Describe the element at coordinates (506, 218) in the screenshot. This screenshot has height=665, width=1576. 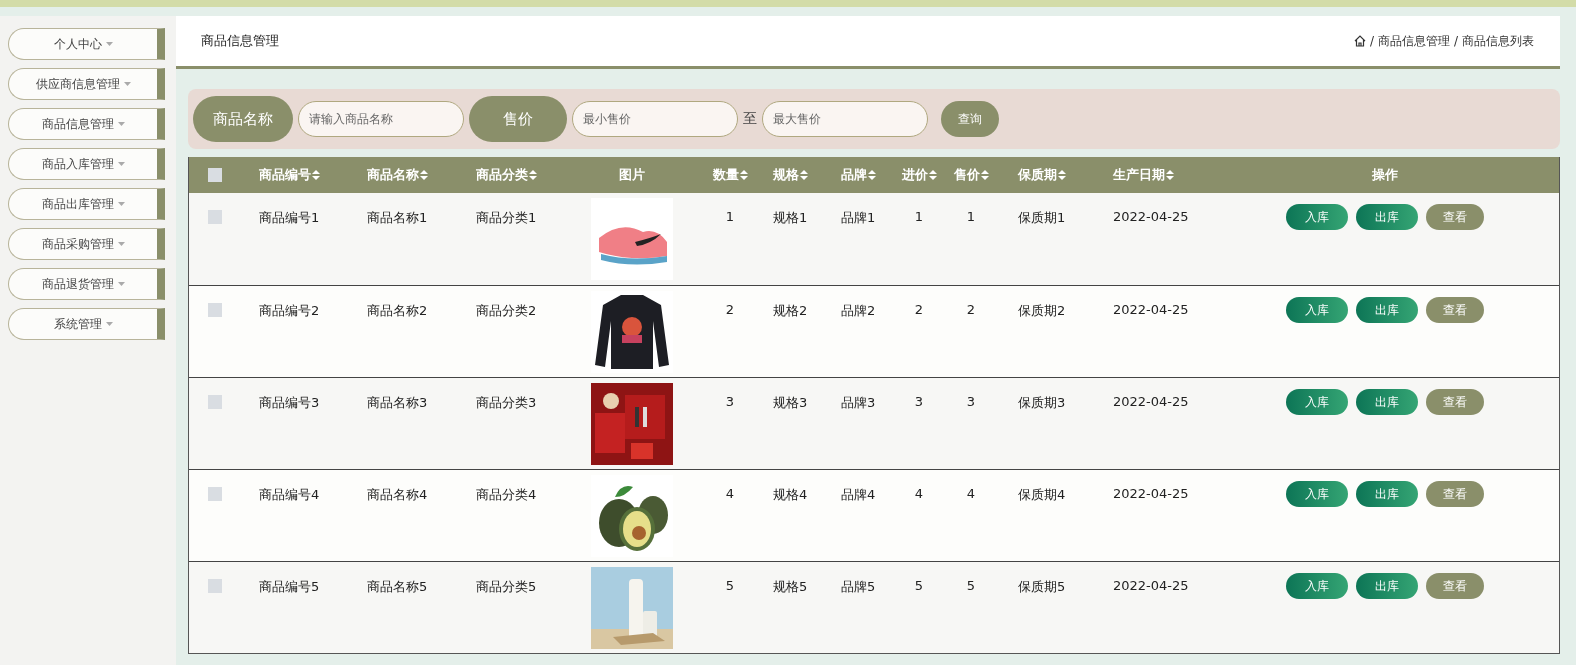
I see `table-cell: 商品分类1` at that location.